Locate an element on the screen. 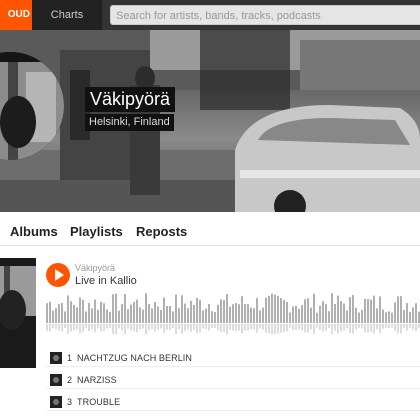 This screenshot has width=420, height=420. waveform is located at coordinates (233, 315).